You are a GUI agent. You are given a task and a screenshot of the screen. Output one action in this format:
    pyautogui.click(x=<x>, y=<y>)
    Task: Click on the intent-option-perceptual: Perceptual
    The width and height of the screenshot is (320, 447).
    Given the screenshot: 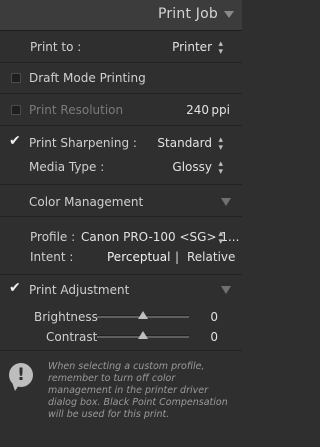 What is the action you would take?
    pyautogui.click(x=138, y=257)
    